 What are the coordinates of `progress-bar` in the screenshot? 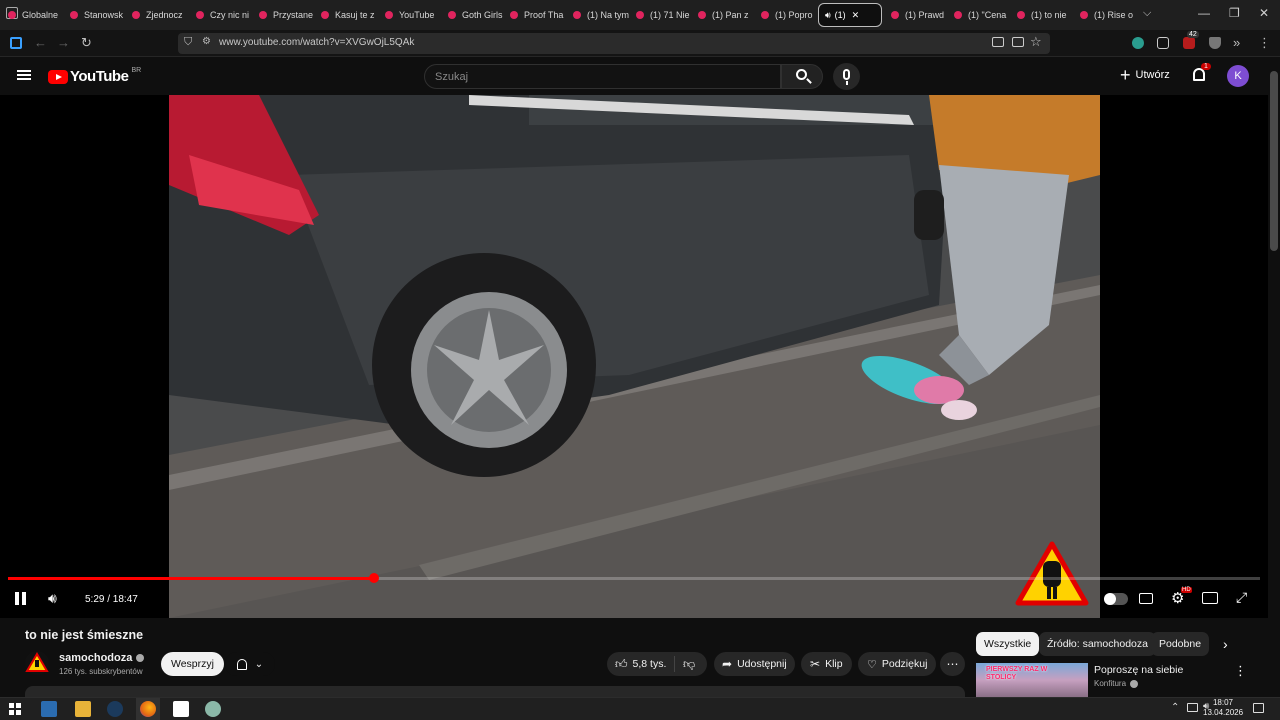 It's located at (634, 578).